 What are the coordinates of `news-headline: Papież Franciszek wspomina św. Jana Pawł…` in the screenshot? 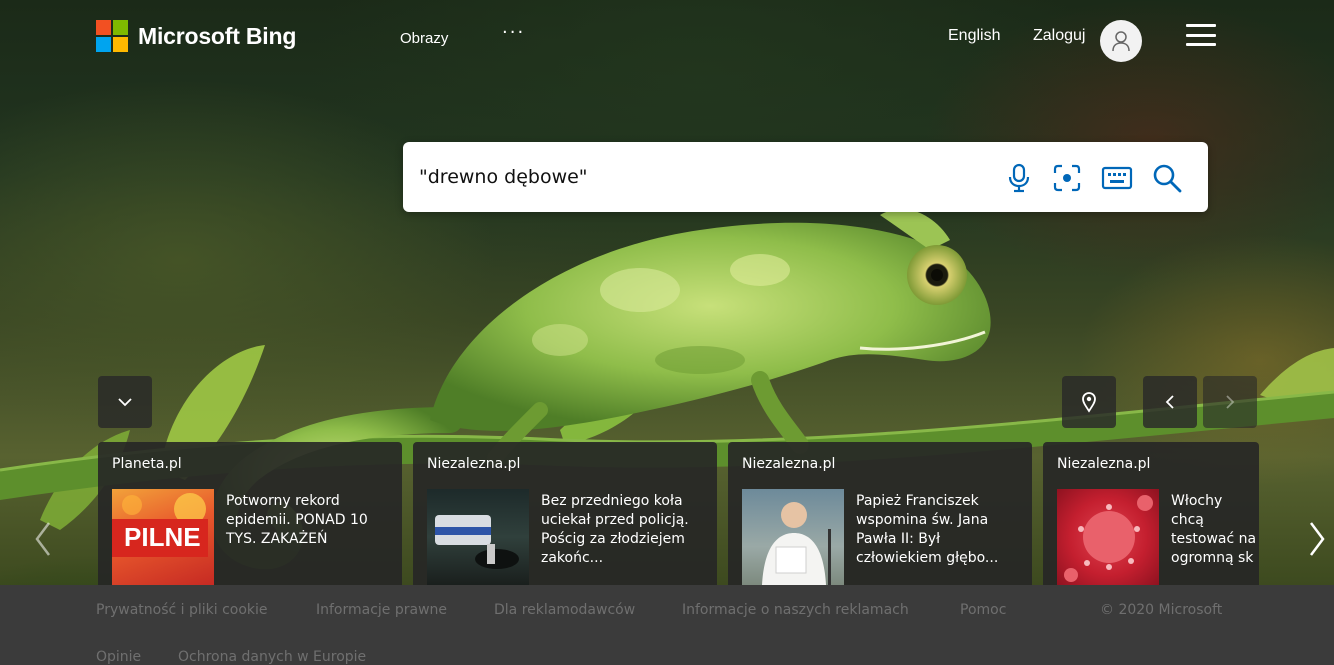 It's located at (927, 529).